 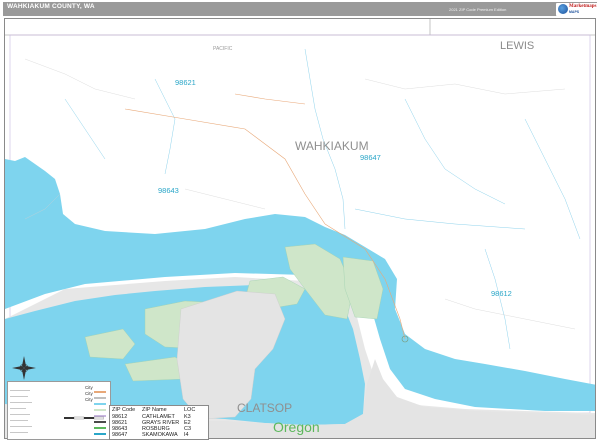 What do you see at coordinates (124, 410) in the screenshot?
I see `zip-table-header: ZIP Code` at bounding box center [124, 410].